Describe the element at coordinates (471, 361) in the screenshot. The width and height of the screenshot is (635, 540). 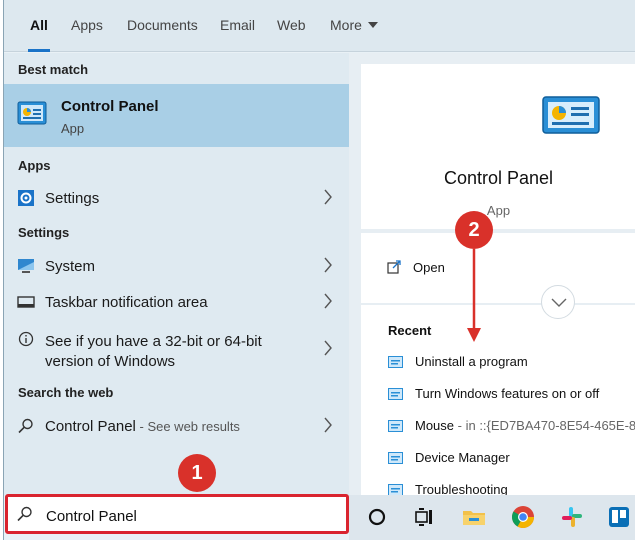
I see `recent-item-label: Uninstall a program` at that location.